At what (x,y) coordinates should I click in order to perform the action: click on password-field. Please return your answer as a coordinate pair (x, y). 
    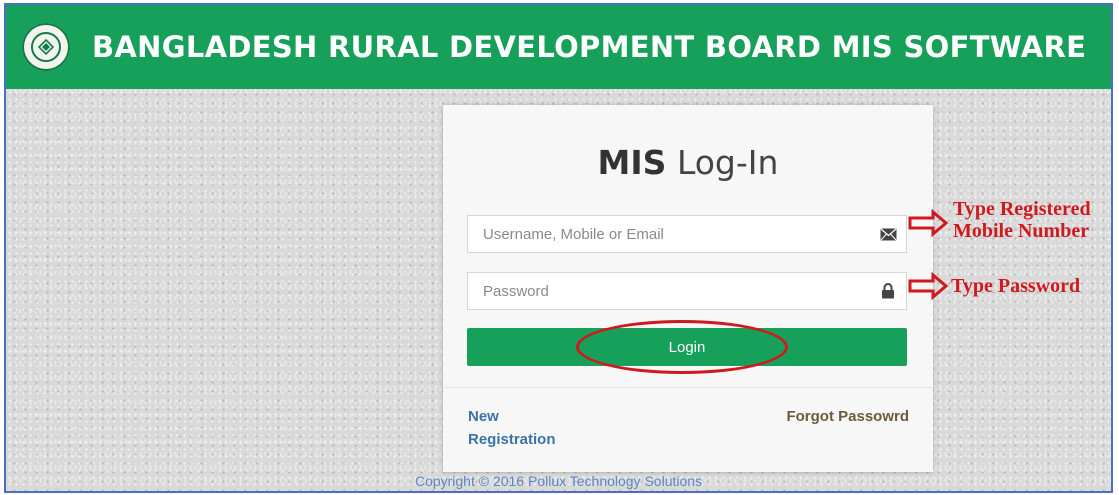
    Looking at the image, I should click on (687, 291).